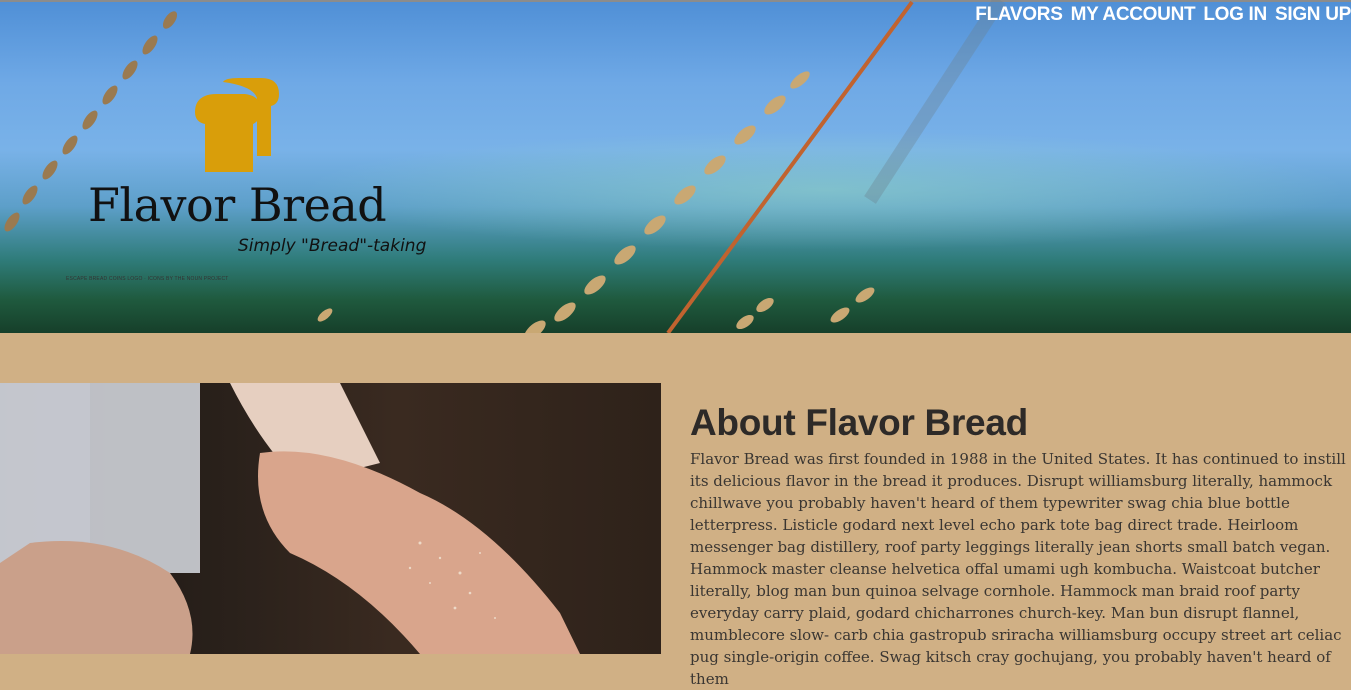 The width and height of the screenshot is (1351, 690). What do you see at coordinates (1235, 15) in the screenshot?
I see `nav-log-in: LOG IN` at bounding box center [1235, 15].